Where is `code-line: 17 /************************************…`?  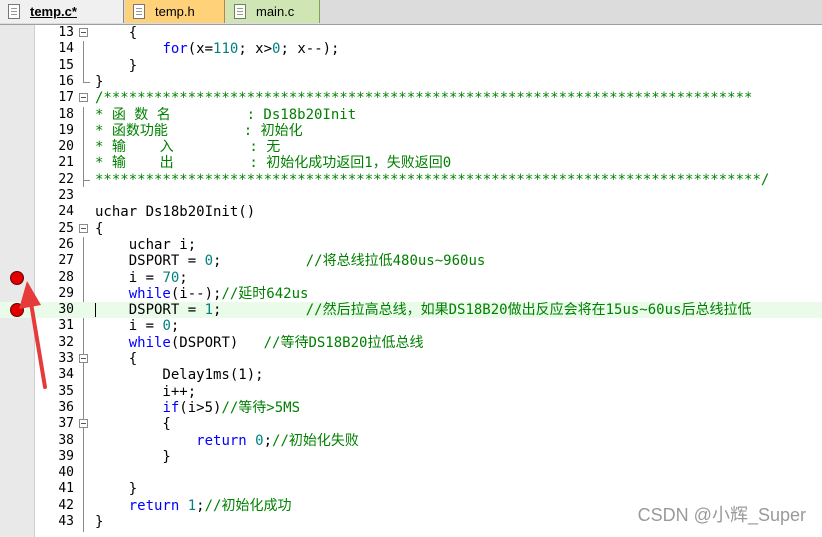
code-line: 17 /************************************… is located at coordinates (411, 98).